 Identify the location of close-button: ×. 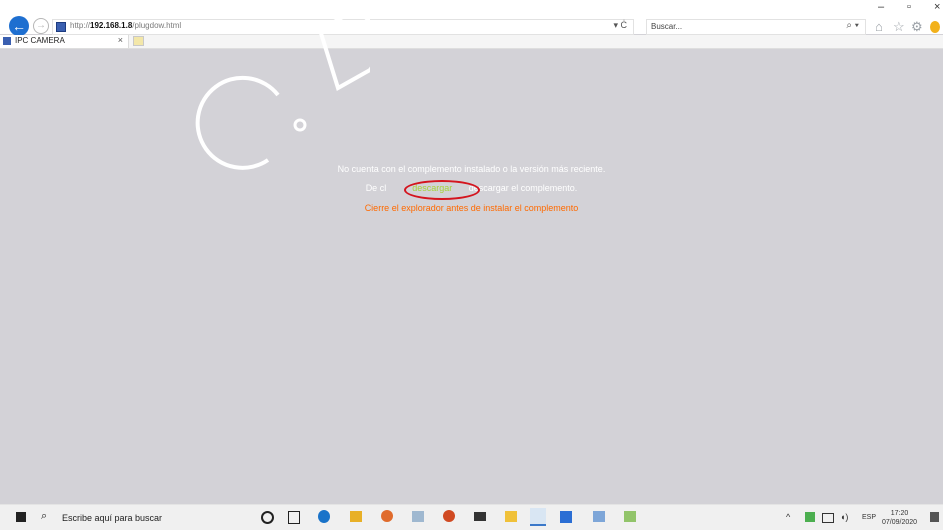
(937, 7).